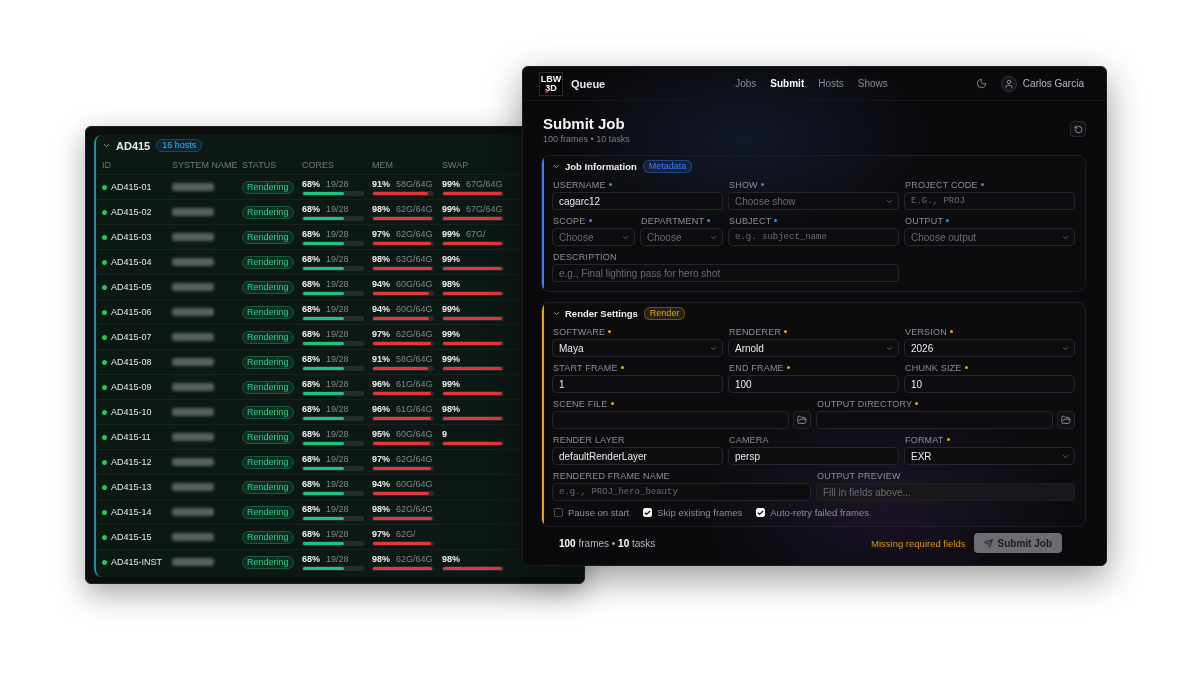 This screenshot has height=675, width=1200. I want to click on dropdown-field: Choose output, so click(989, 237).